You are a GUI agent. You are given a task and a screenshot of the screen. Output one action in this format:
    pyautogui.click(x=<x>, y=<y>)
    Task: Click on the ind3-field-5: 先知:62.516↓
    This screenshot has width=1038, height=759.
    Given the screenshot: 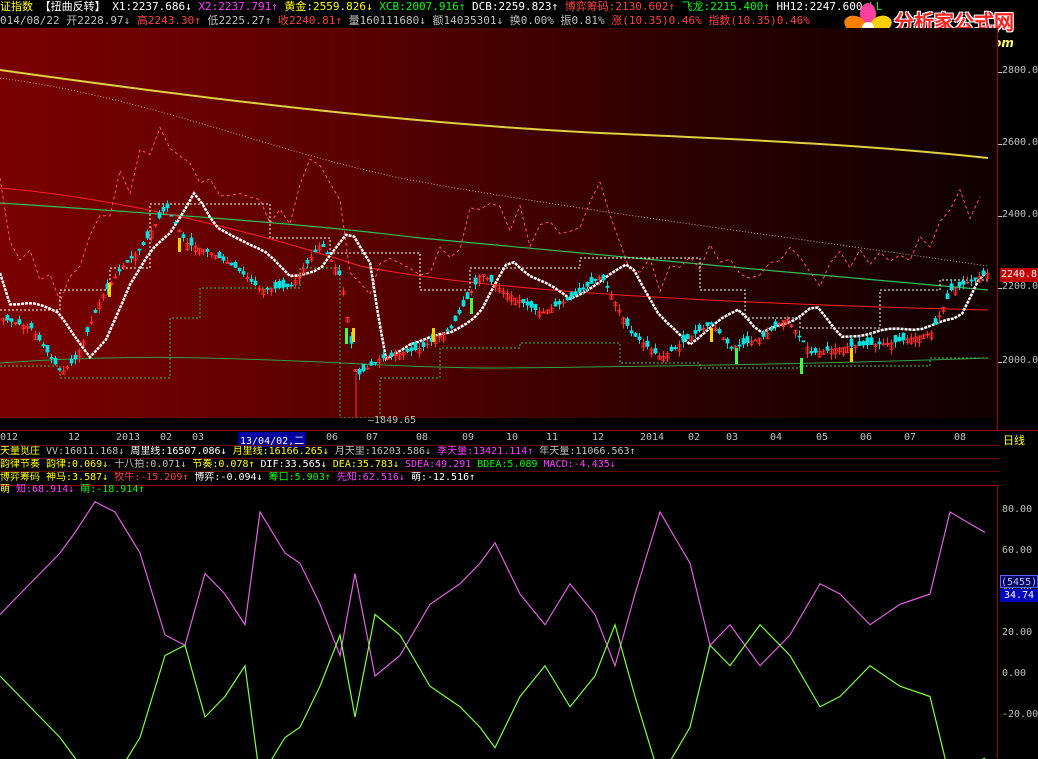 What is the action you would take?
    pyautogui.click(x=368, y=477)
    